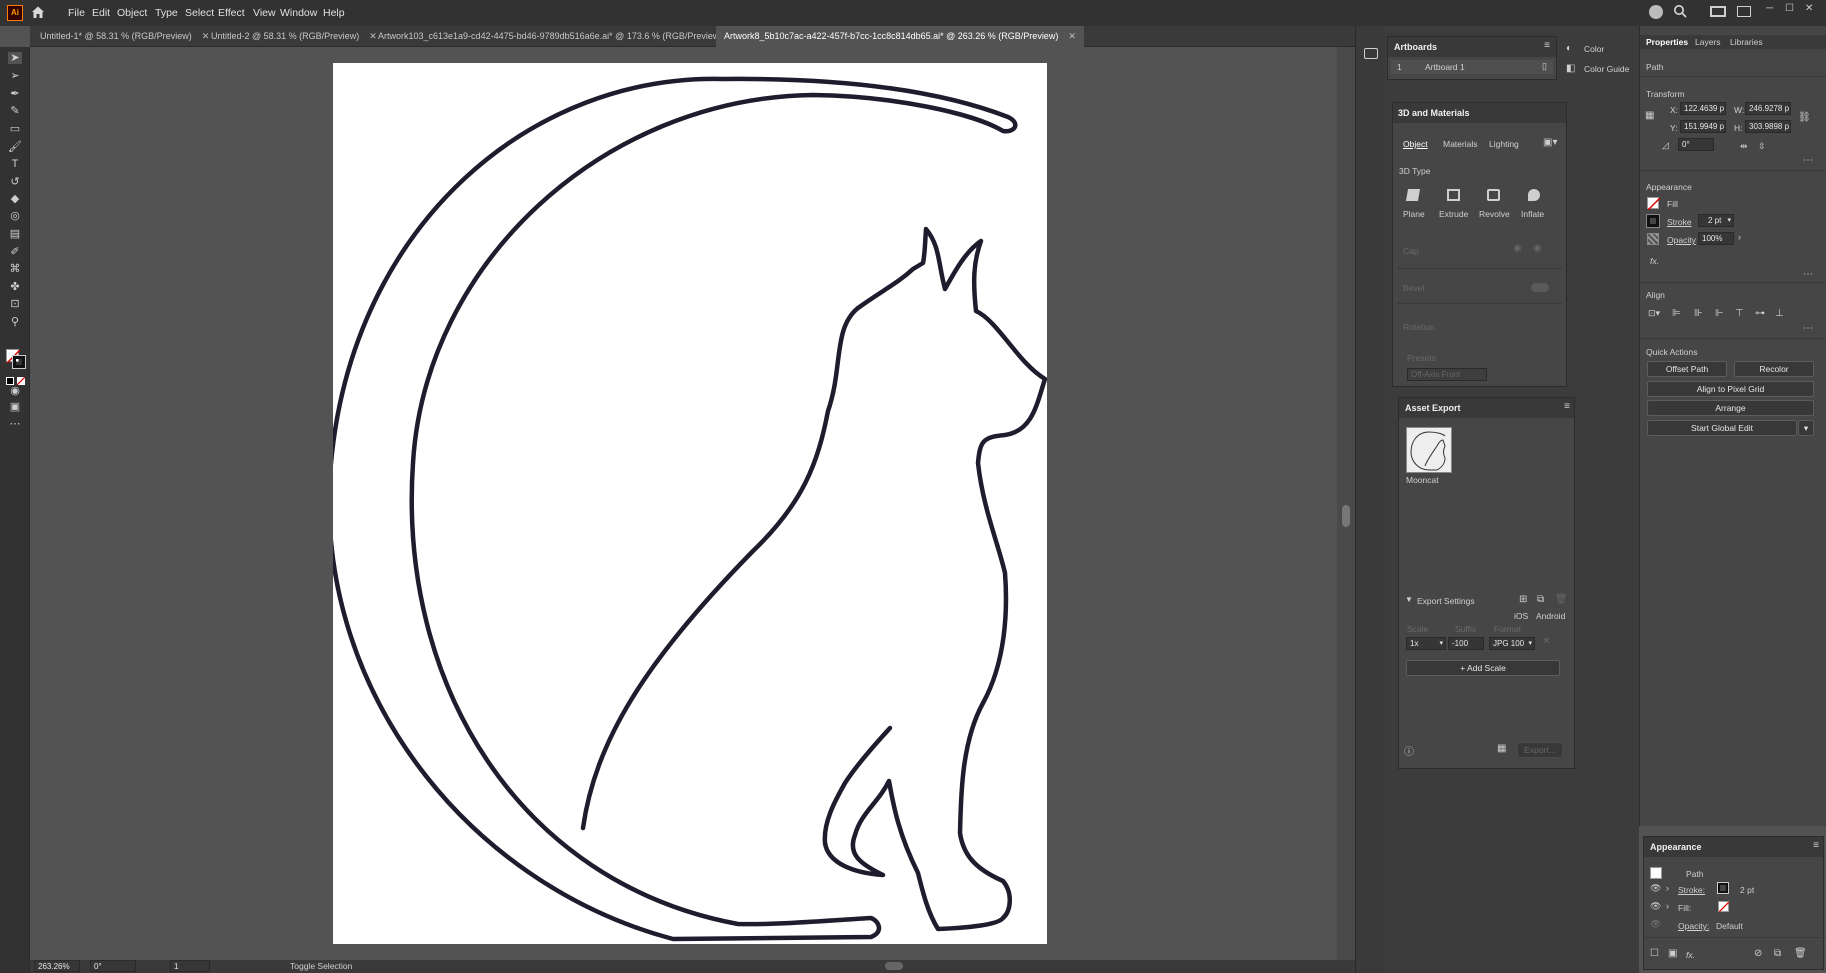 This screenshot has width=1826, height=973. What do you see at coordinates (1667, 906) in the screenshot?
I see `fill-expand-icon: ›` at bounding box center [1667, 906].